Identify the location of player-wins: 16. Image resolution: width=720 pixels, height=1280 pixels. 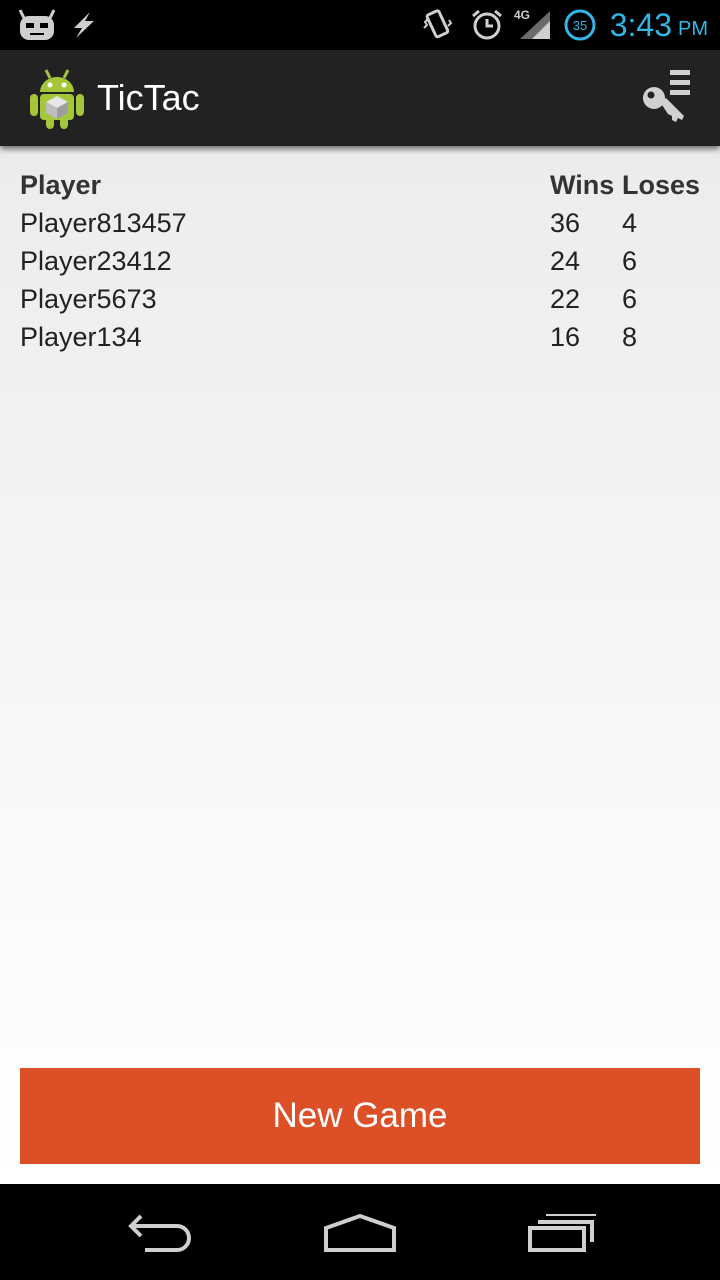
(565, 336).